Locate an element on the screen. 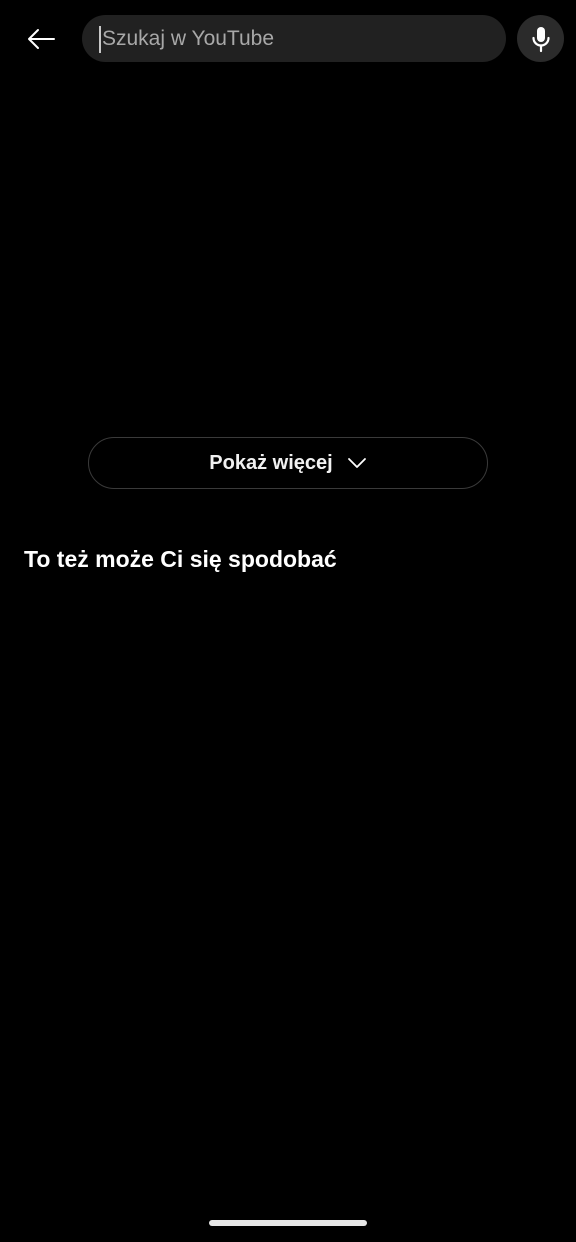  microphone-icon is located at coordinates (540, 39).